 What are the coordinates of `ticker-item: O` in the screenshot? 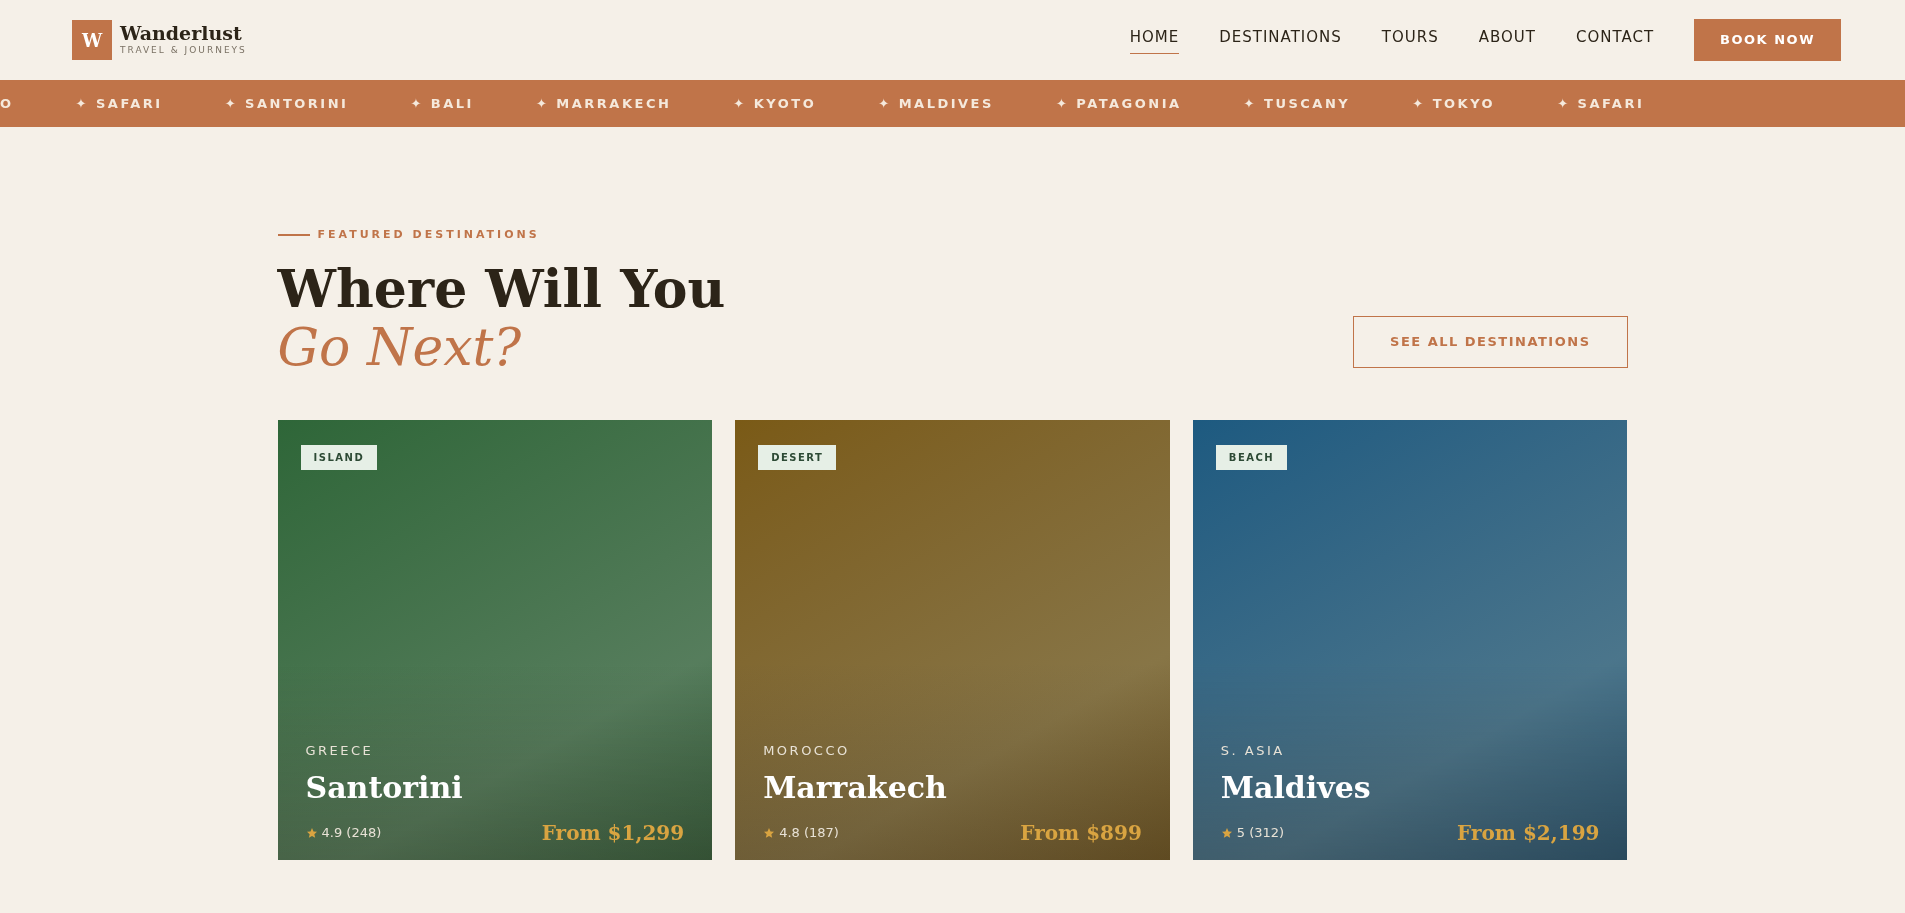 It's located at (7, 103).